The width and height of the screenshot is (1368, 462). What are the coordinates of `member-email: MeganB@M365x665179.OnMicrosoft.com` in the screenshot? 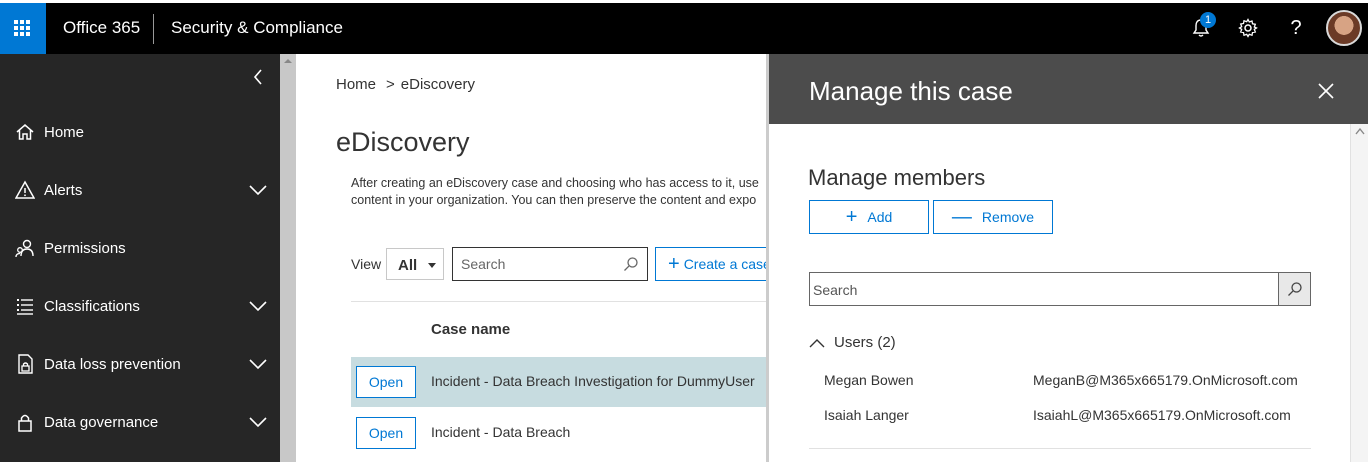 It's located at (1165, 380).